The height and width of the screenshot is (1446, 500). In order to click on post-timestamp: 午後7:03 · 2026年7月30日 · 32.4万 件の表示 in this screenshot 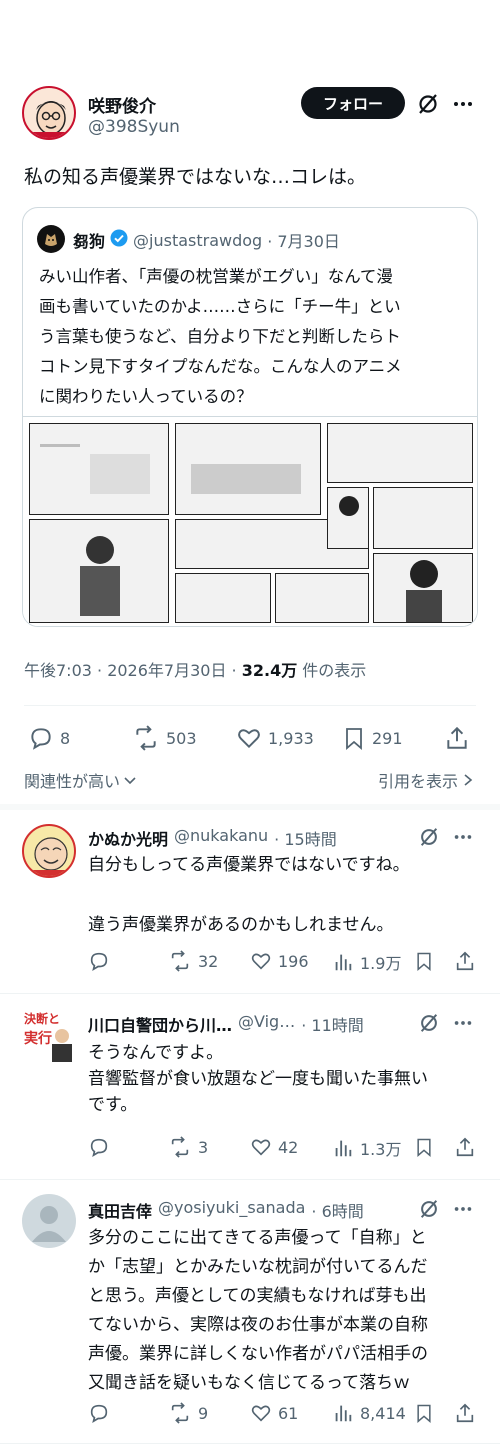, I will do `click(195, 669)`.